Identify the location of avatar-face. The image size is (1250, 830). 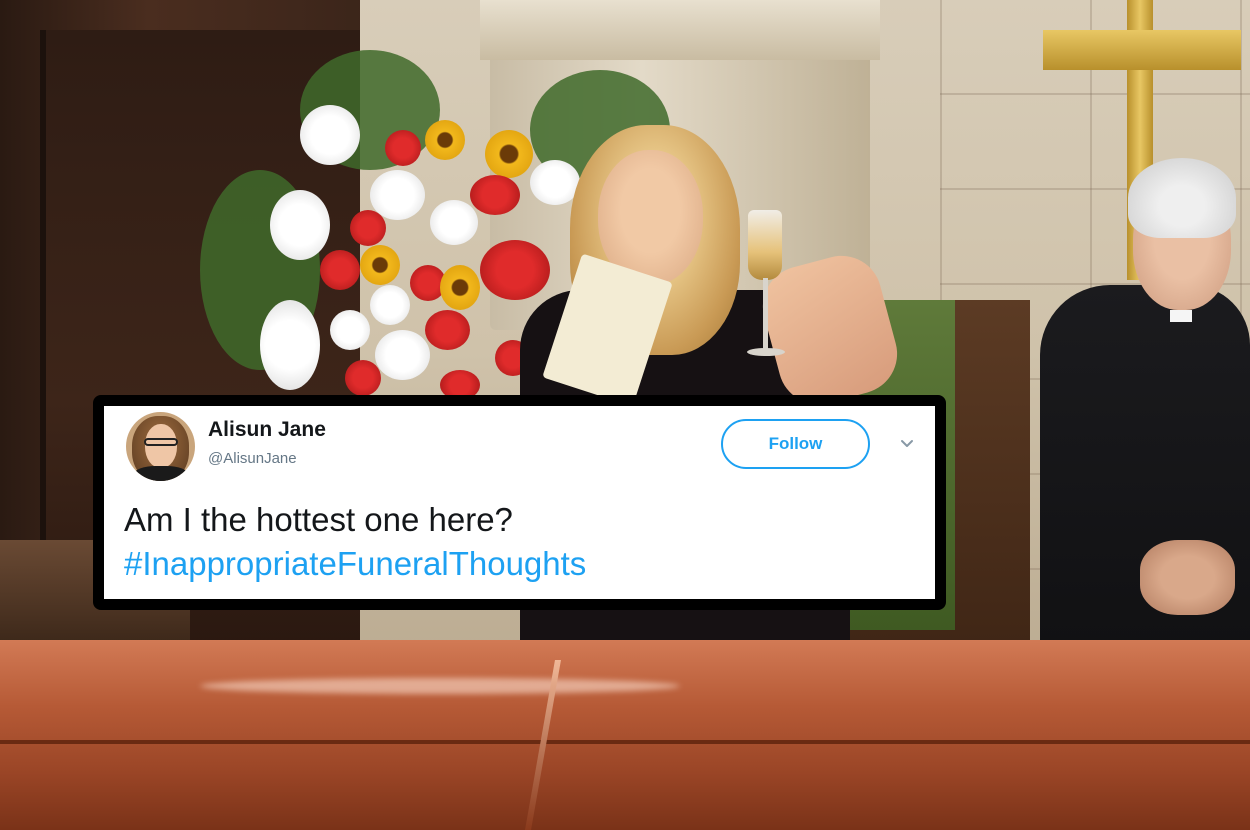
(161, 446).